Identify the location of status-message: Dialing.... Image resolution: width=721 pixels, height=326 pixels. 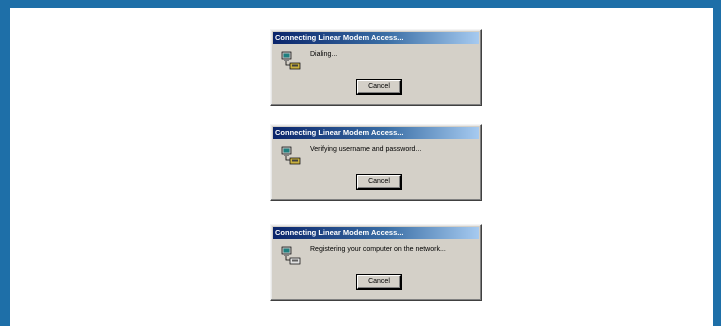
(324, 54).